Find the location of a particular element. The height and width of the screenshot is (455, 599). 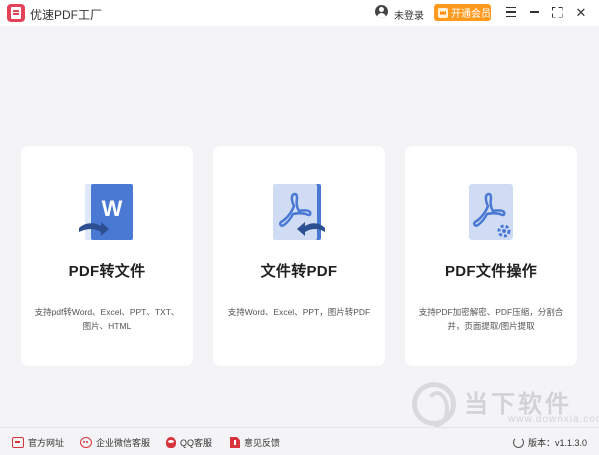

card-pdf-operations: PDF文件操作 支持PDF加密解密、PDF压缩，分割合并，页面提取/图片提取 is located at coordinates (491, 256).